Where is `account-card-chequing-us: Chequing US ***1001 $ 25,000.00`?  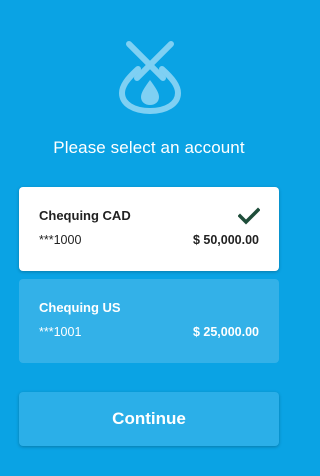
account-card-chequing-us: Chequing US ***1001 $ 25,000.00 is located at coordinates (149, 321).